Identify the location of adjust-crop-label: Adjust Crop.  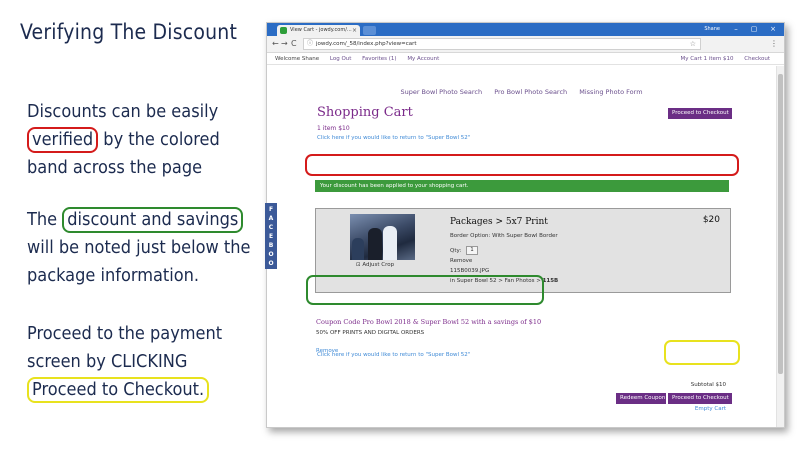
(378, 265).